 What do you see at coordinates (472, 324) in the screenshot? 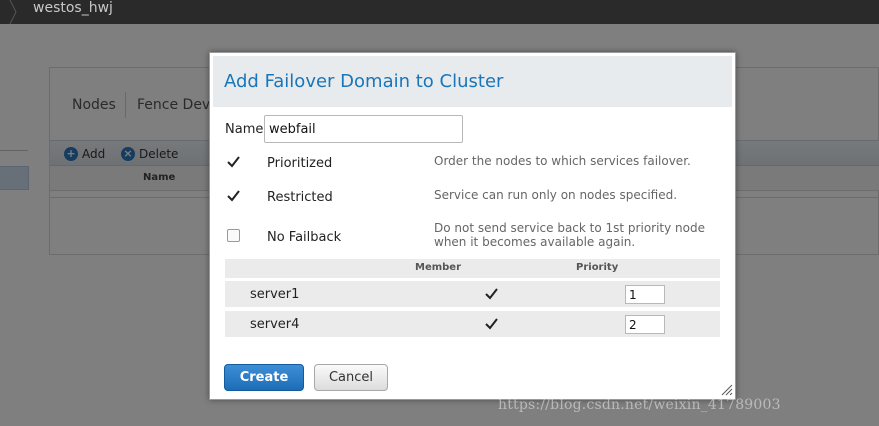
I see `table-row: server4` at bounding box center [472, 324].